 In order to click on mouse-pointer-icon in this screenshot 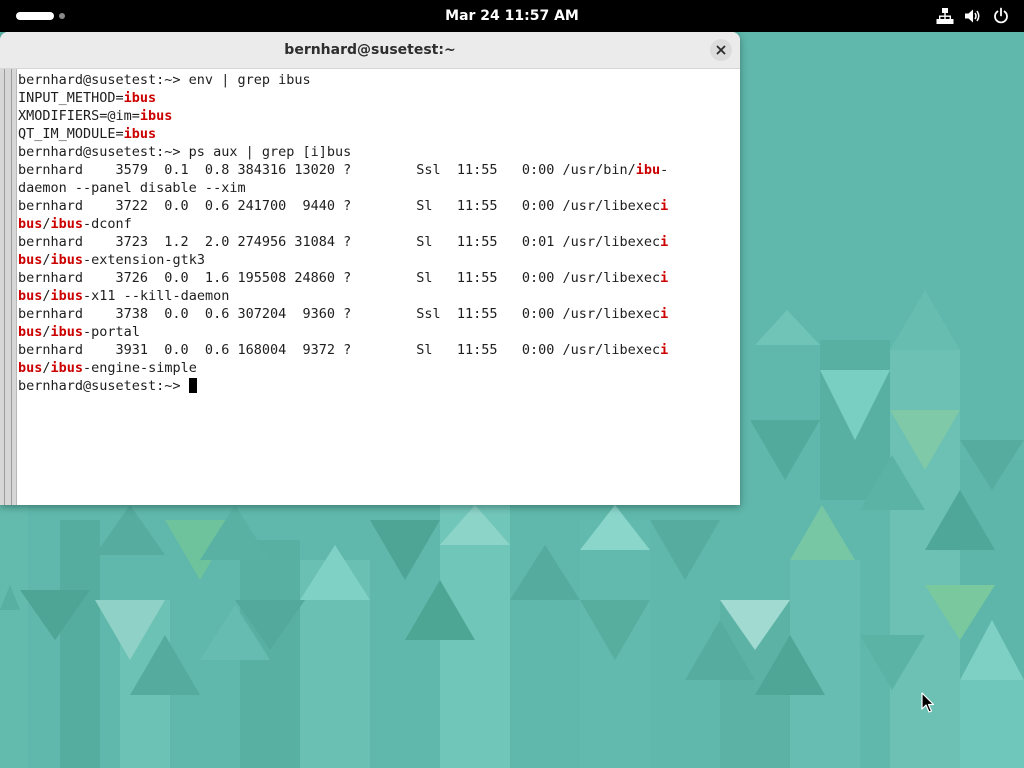, I will do `click(928, 702)`.